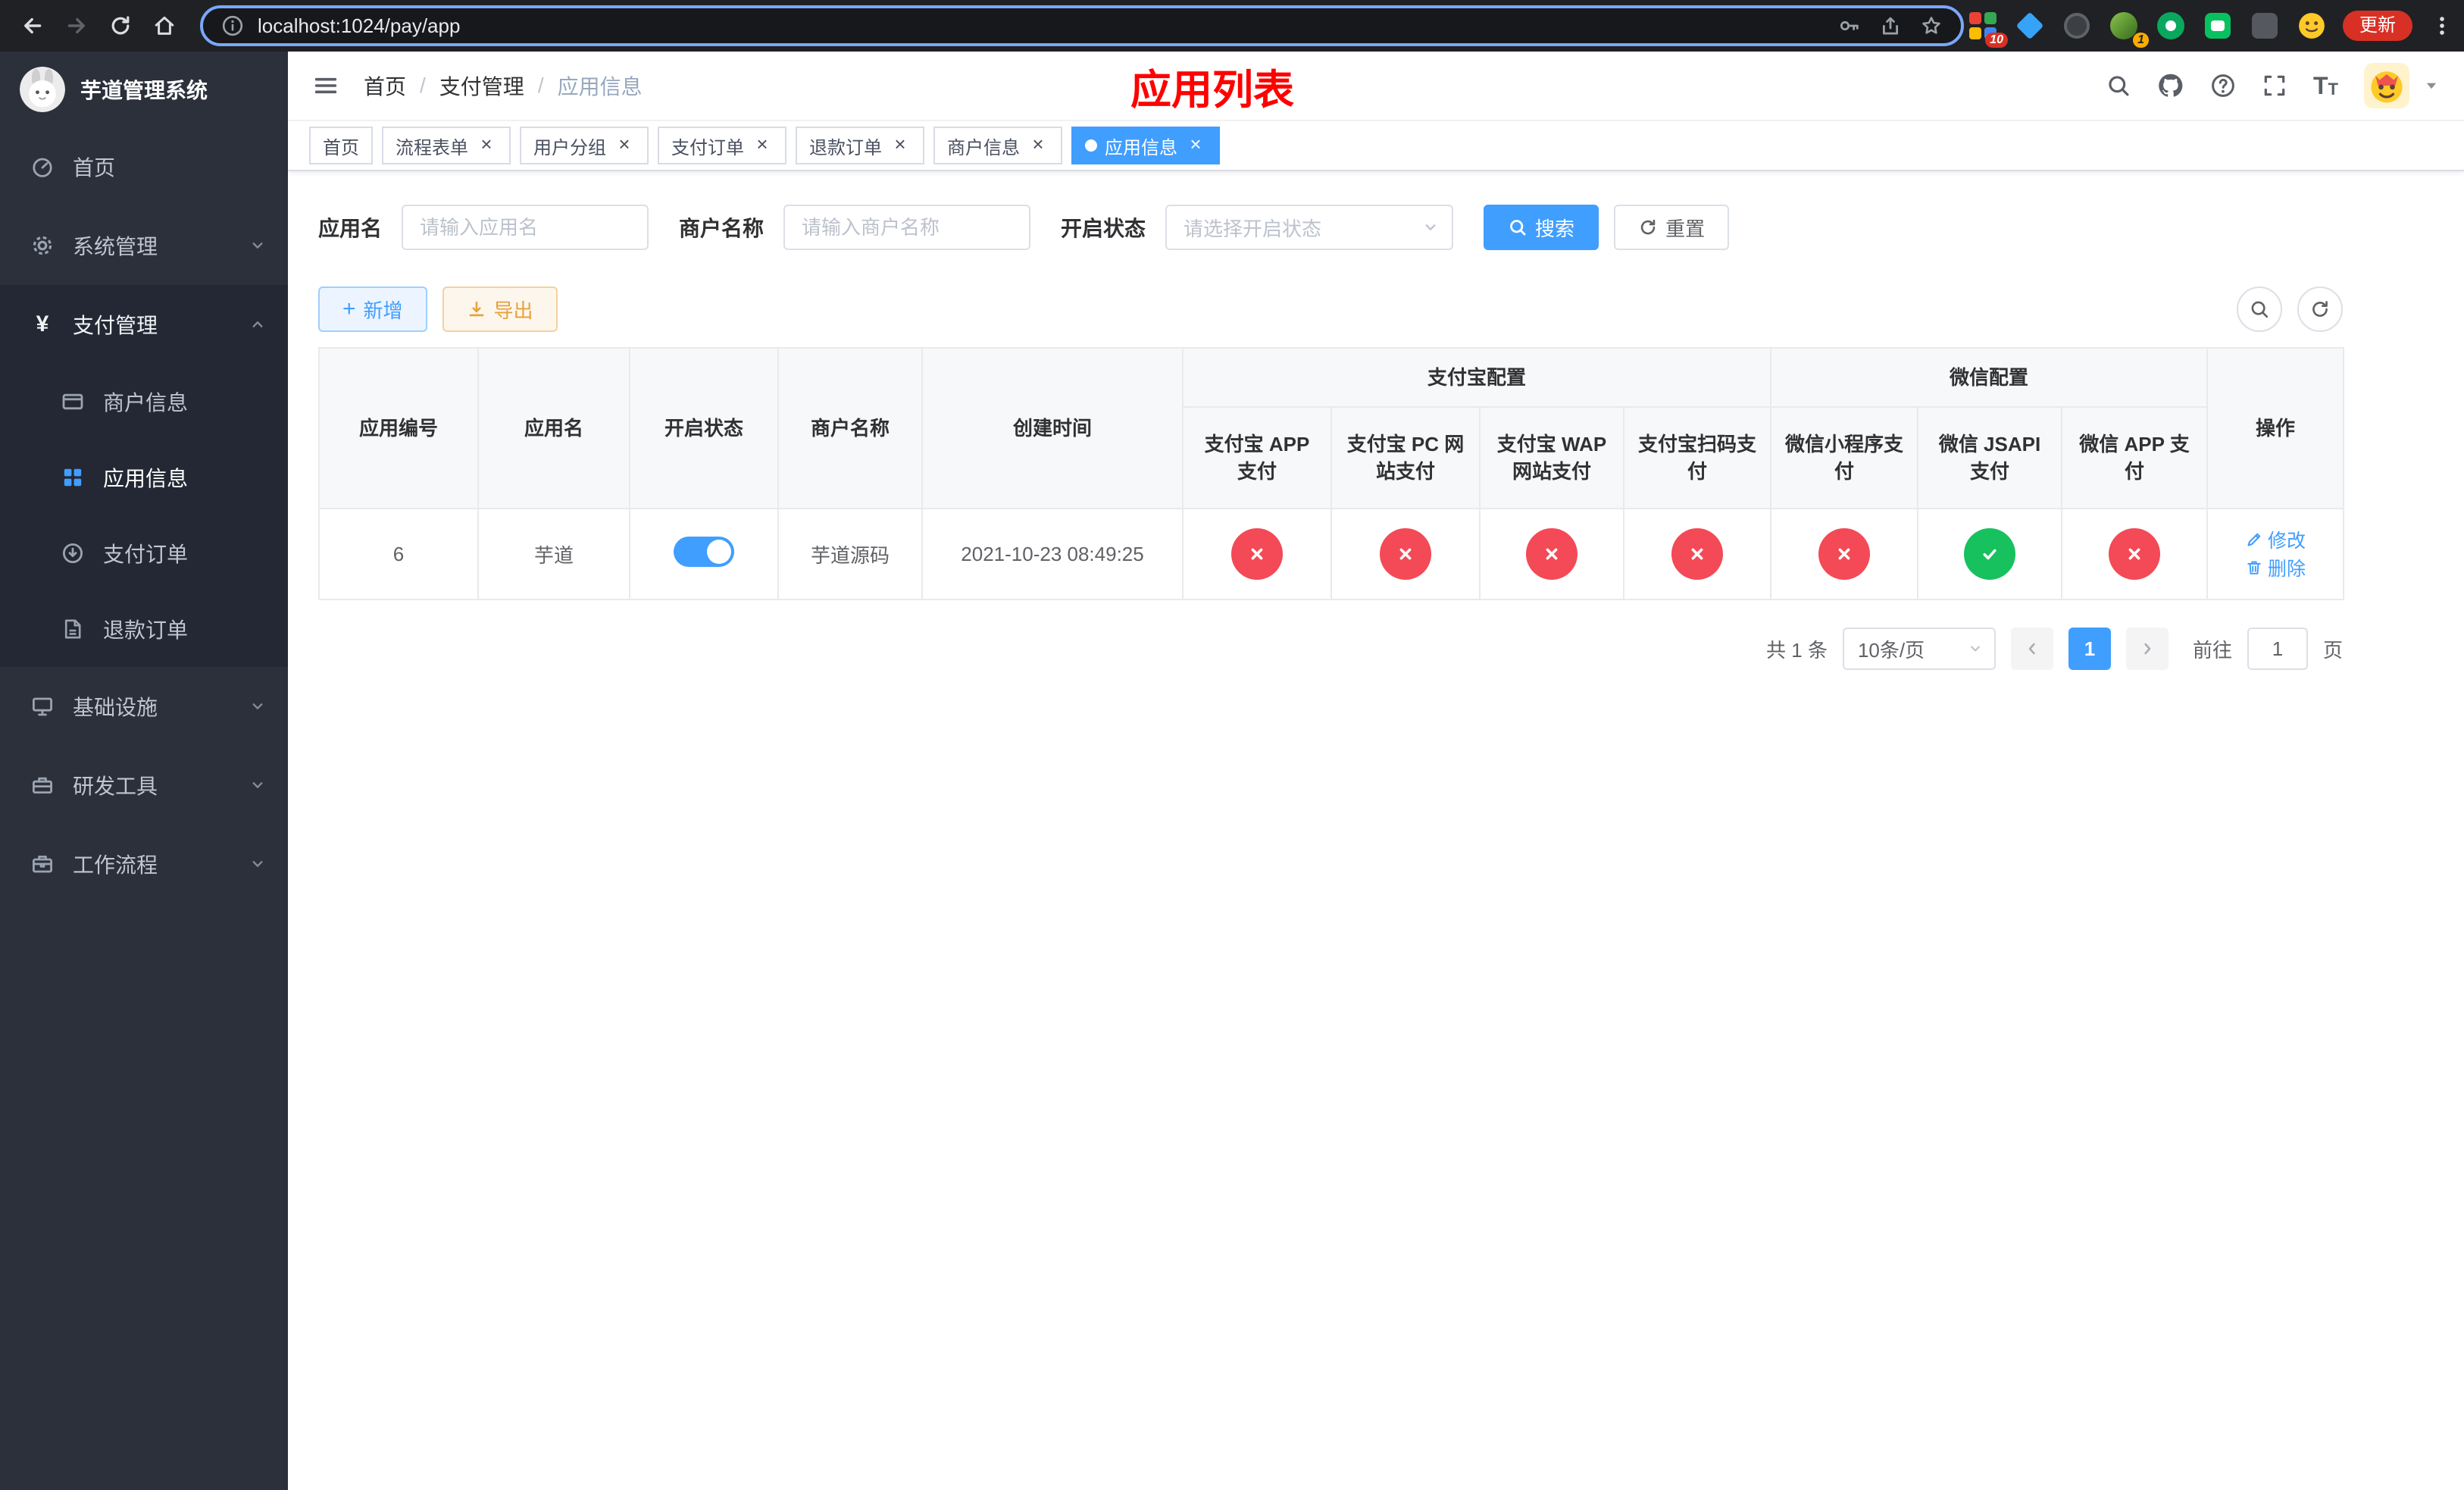 The height and width of the screenshot is (1490, 2464). I want to click on caret-down-icon, so click(2431, 86).